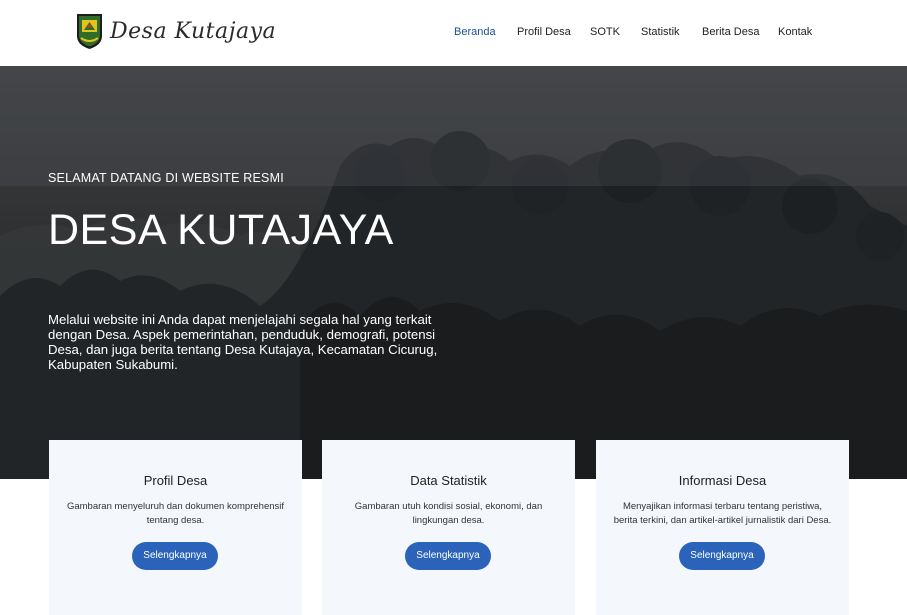 The height and width of the screenshot is (615, 907). Describe the element at coordinates (795, 32) in the screenshot. I see `nav-item-kontak: Kontak` at that location.